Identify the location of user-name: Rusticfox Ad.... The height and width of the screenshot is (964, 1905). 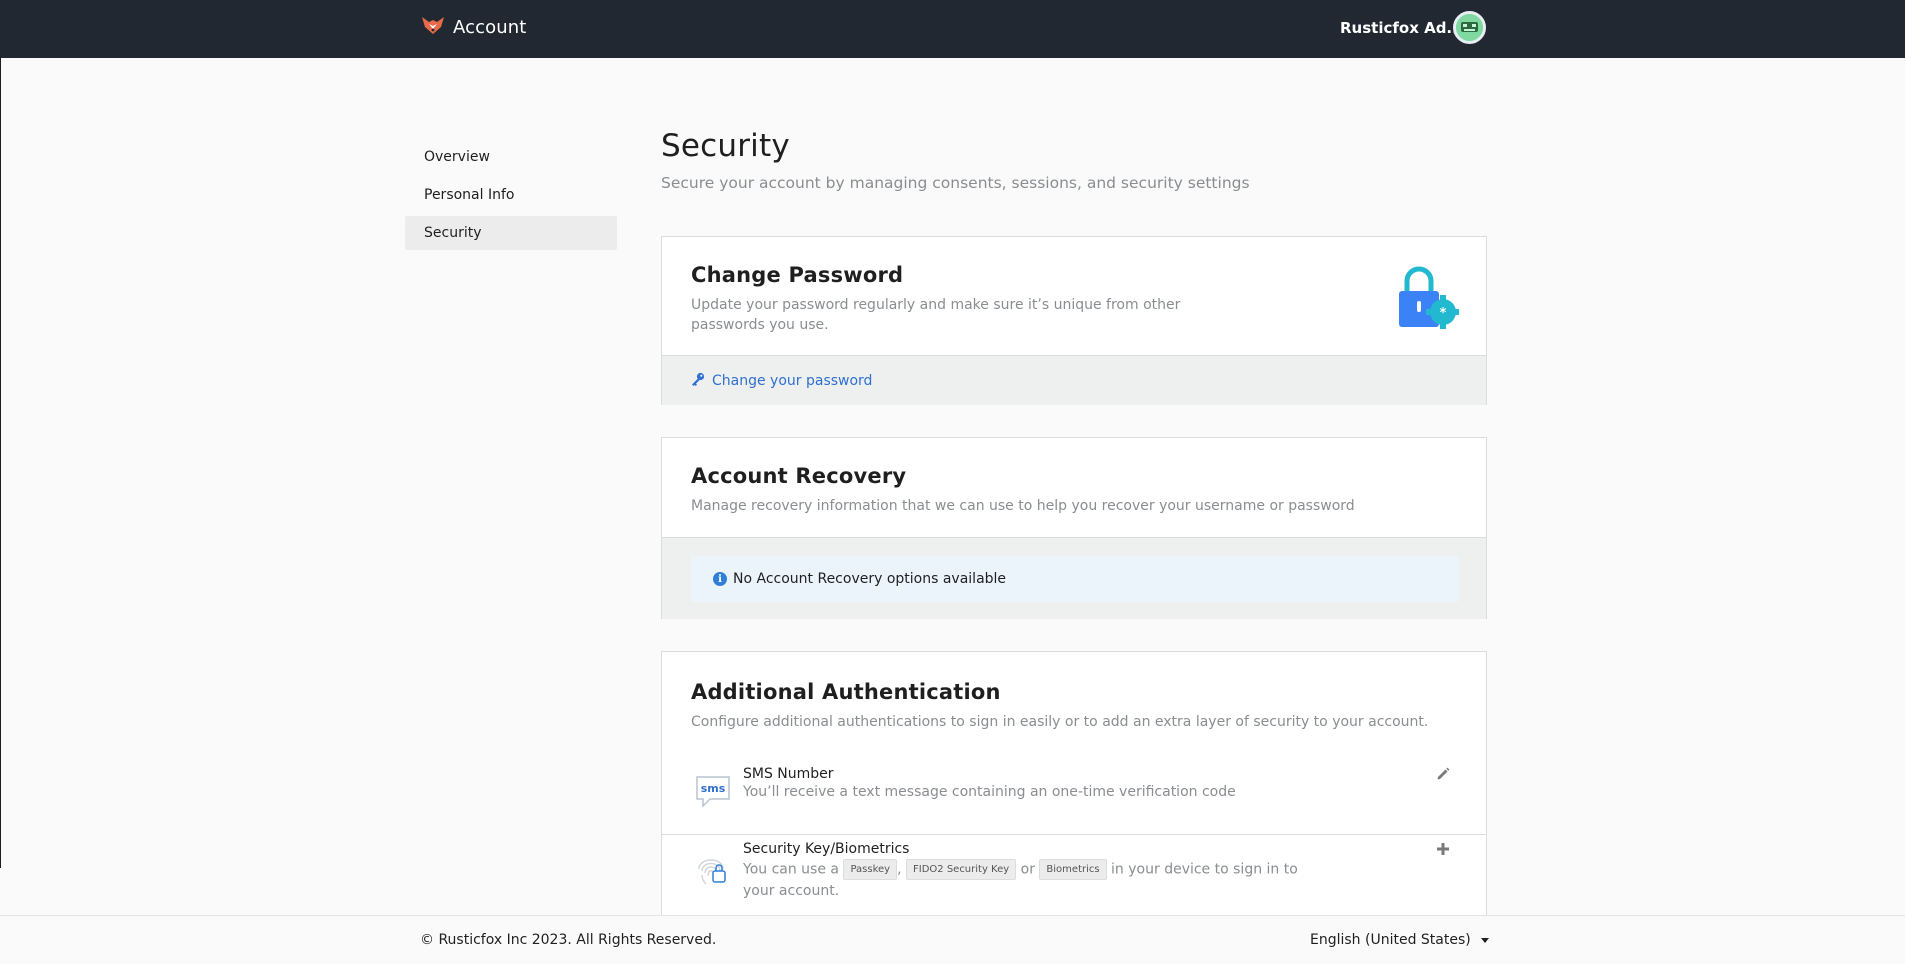
(1402, 28).